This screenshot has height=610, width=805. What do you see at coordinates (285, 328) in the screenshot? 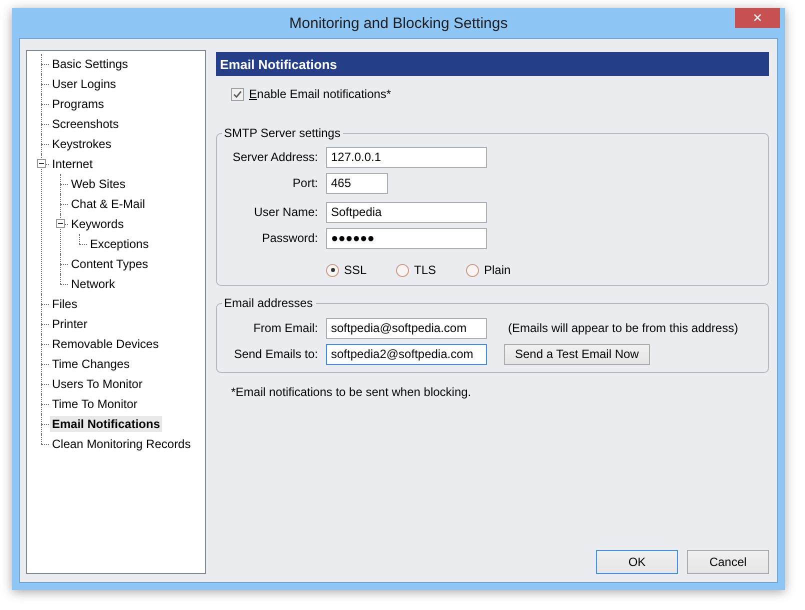
I see `field-label: From Email:` at bounding box center [285, 328].